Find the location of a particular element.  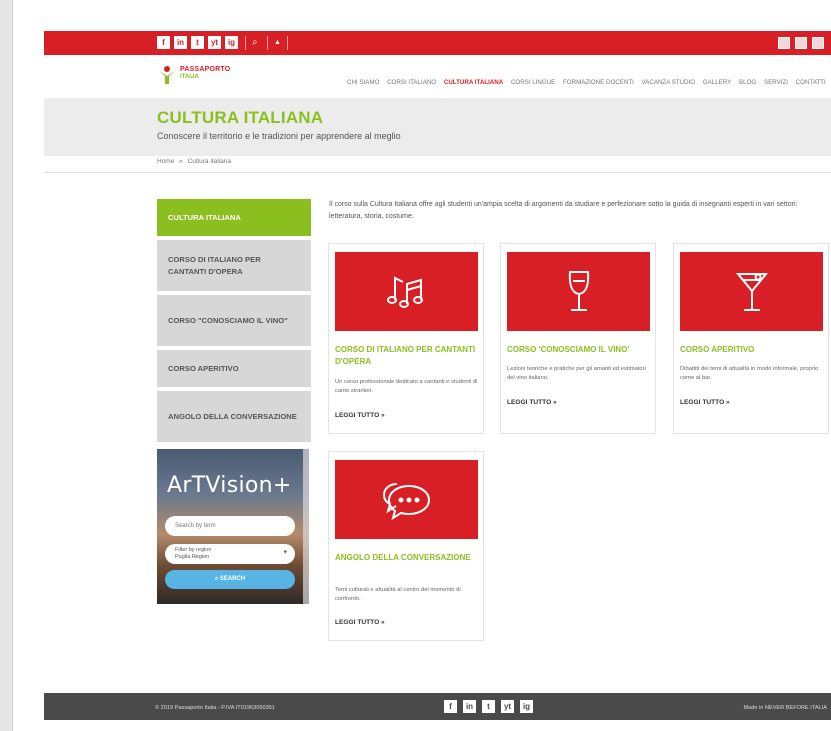

wine-glass-icon is located at coordinates (578, 290).